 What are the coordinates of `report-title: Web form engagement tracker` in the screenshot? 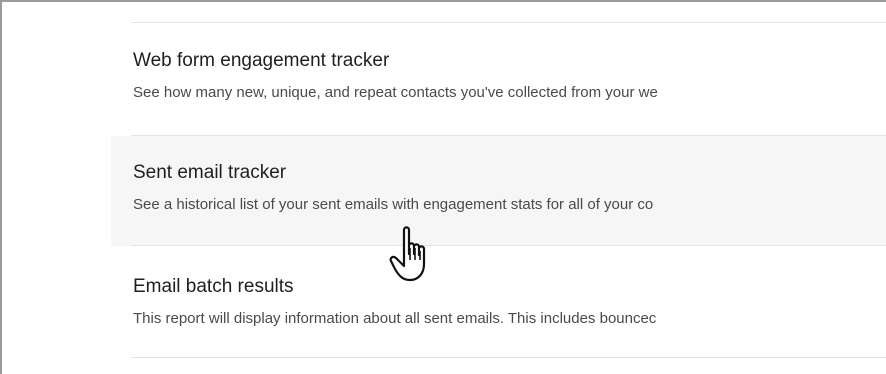 It's located at (261, 61).